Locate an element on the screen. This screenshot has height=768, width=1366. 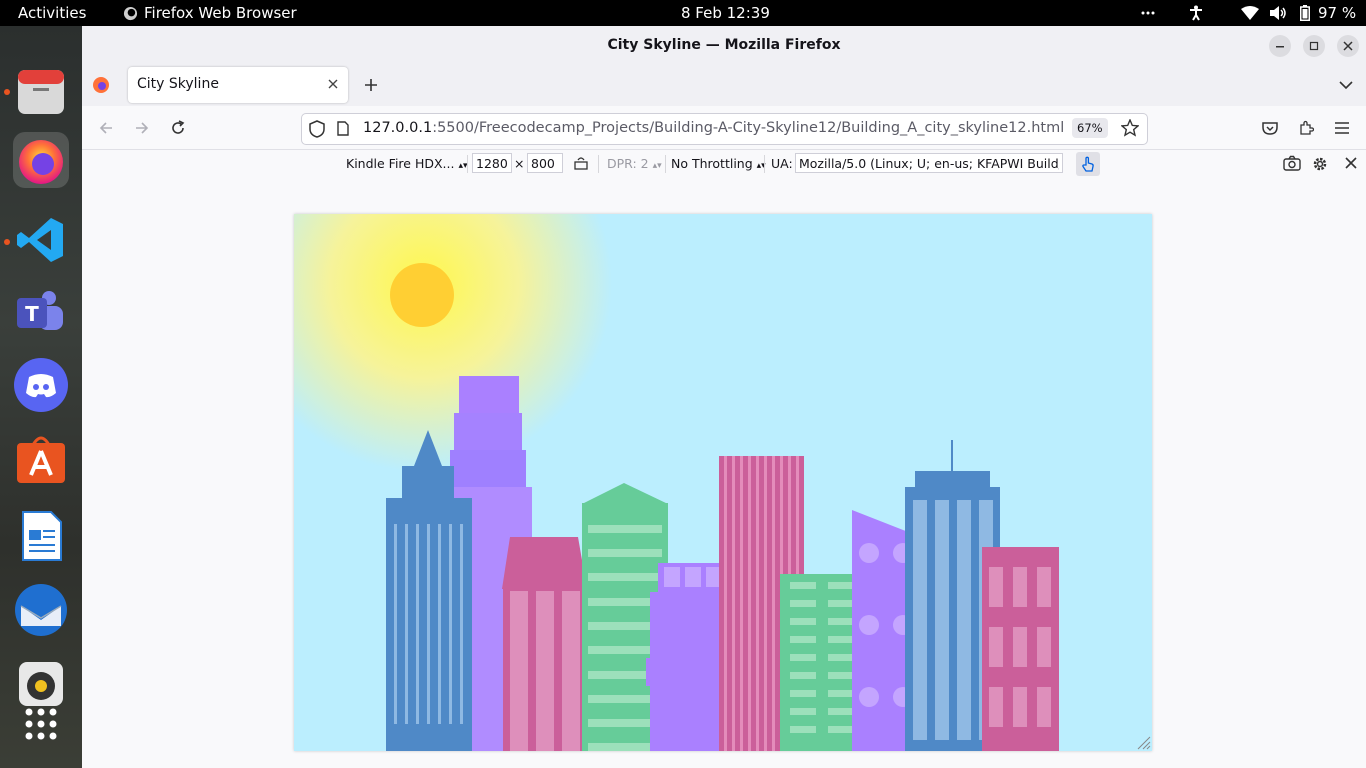
vscode-app-icon is located at coordinates (41, 240).